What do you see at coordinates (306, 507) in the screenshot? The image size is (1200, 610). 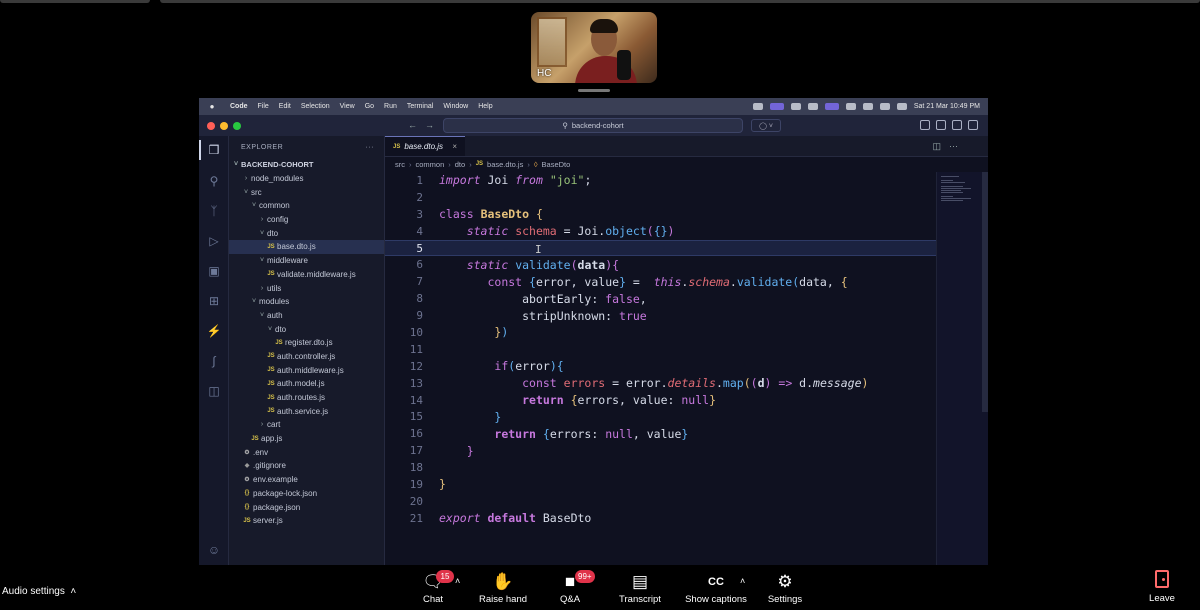 I see `tree-file: {} package.json` at bounding box center [306, 507].